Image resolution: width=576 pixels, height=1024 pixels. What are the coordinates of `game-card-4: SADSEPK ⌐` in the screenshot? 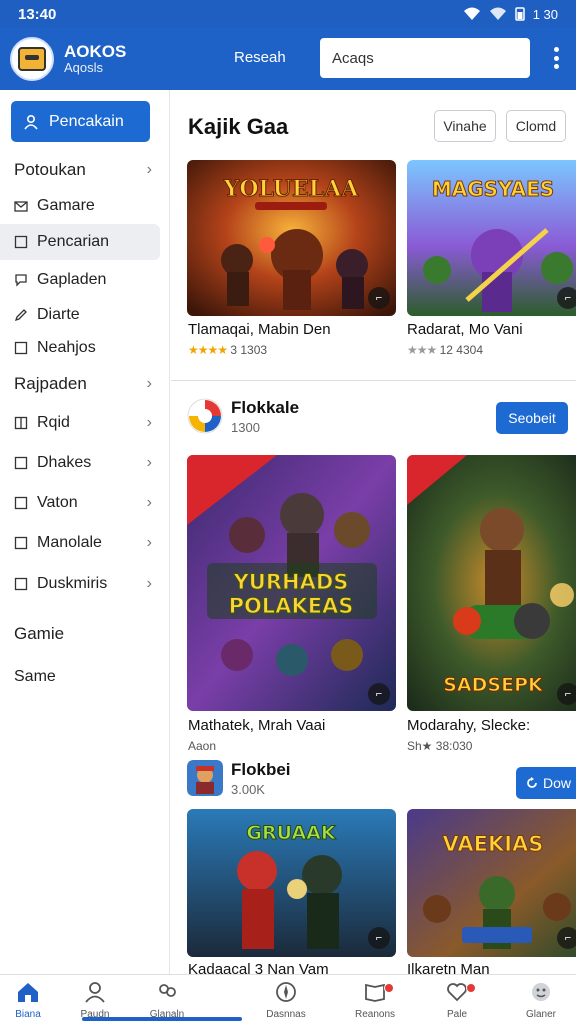 It's located at (491, 583).